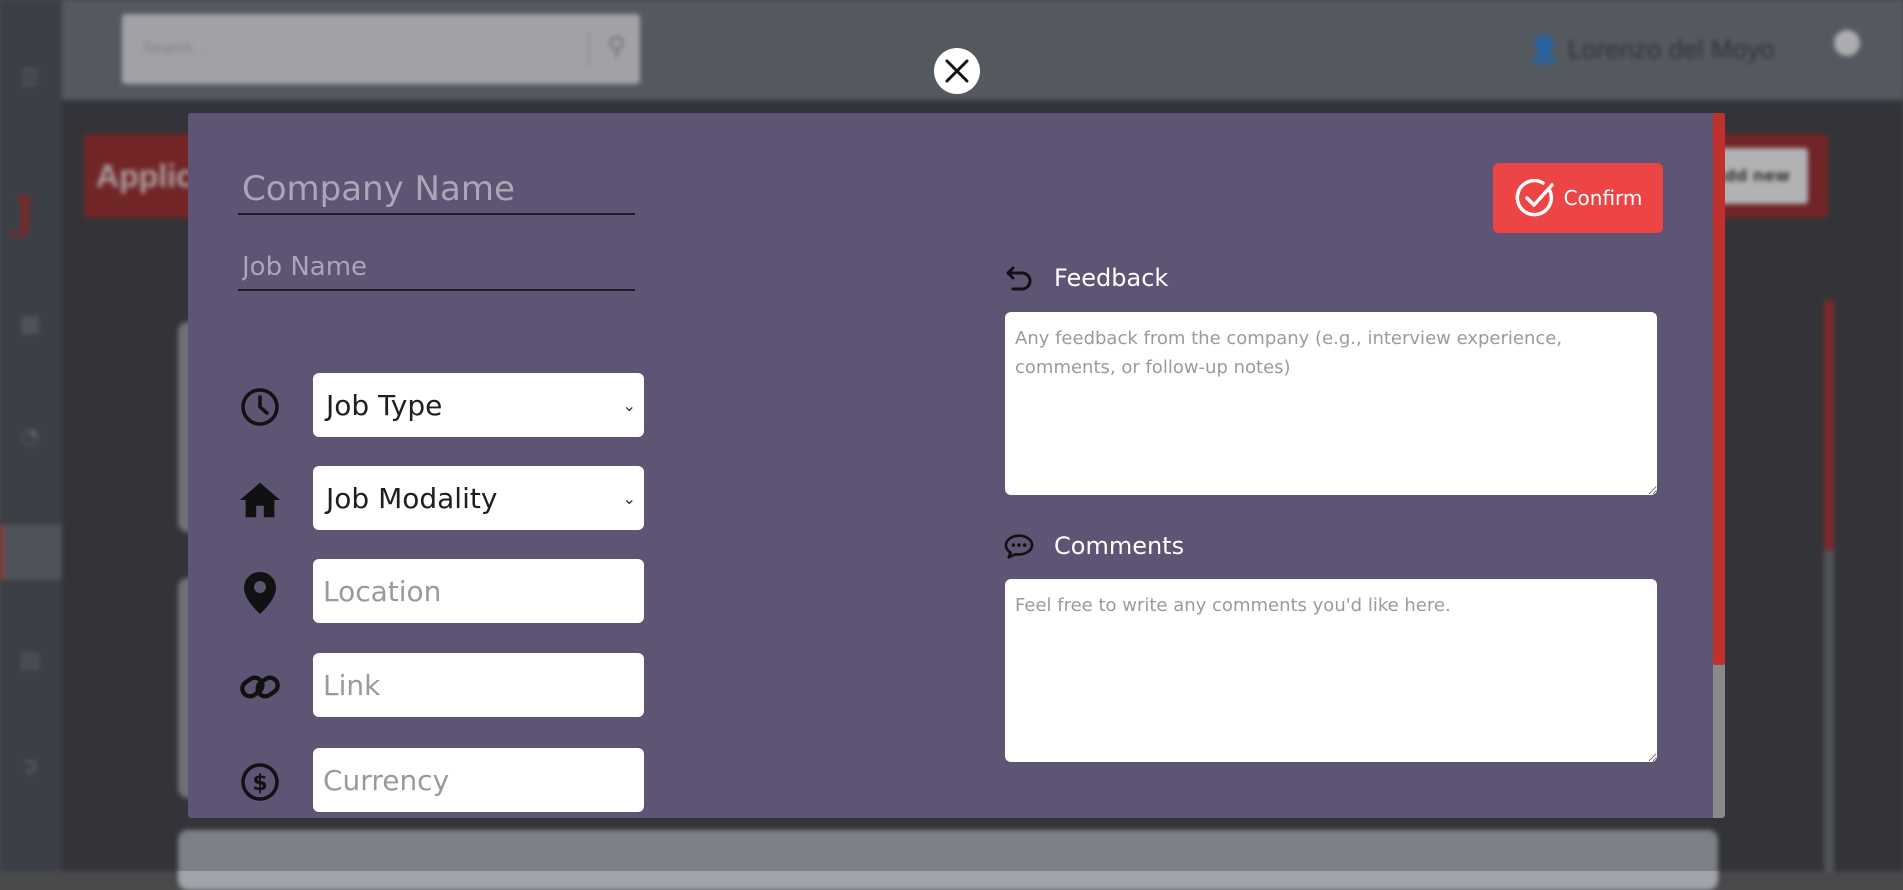  I want to click on close-button, so click(957, 71).